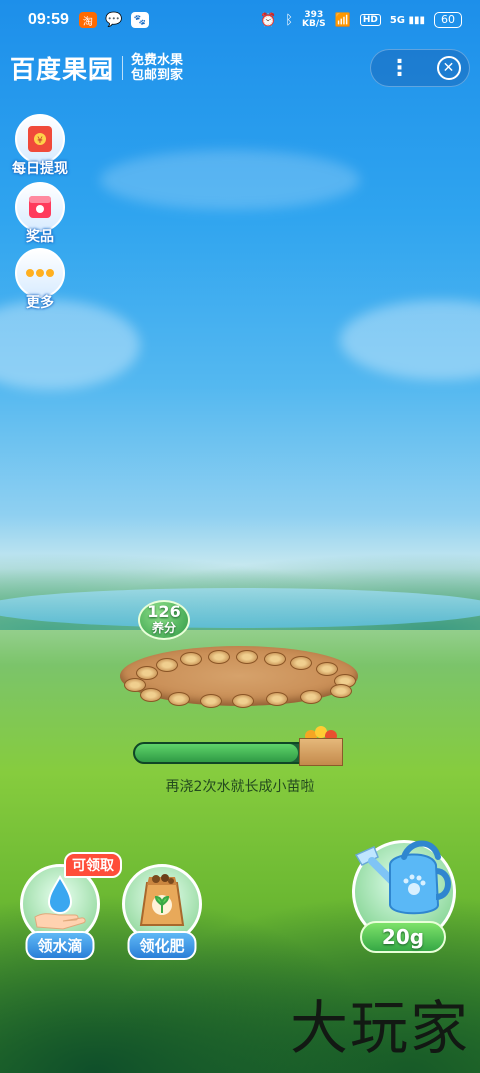  Describe the element at coordinates (268, 20) in the screenshot. I see `alarm-icon: ⏰` at that location.